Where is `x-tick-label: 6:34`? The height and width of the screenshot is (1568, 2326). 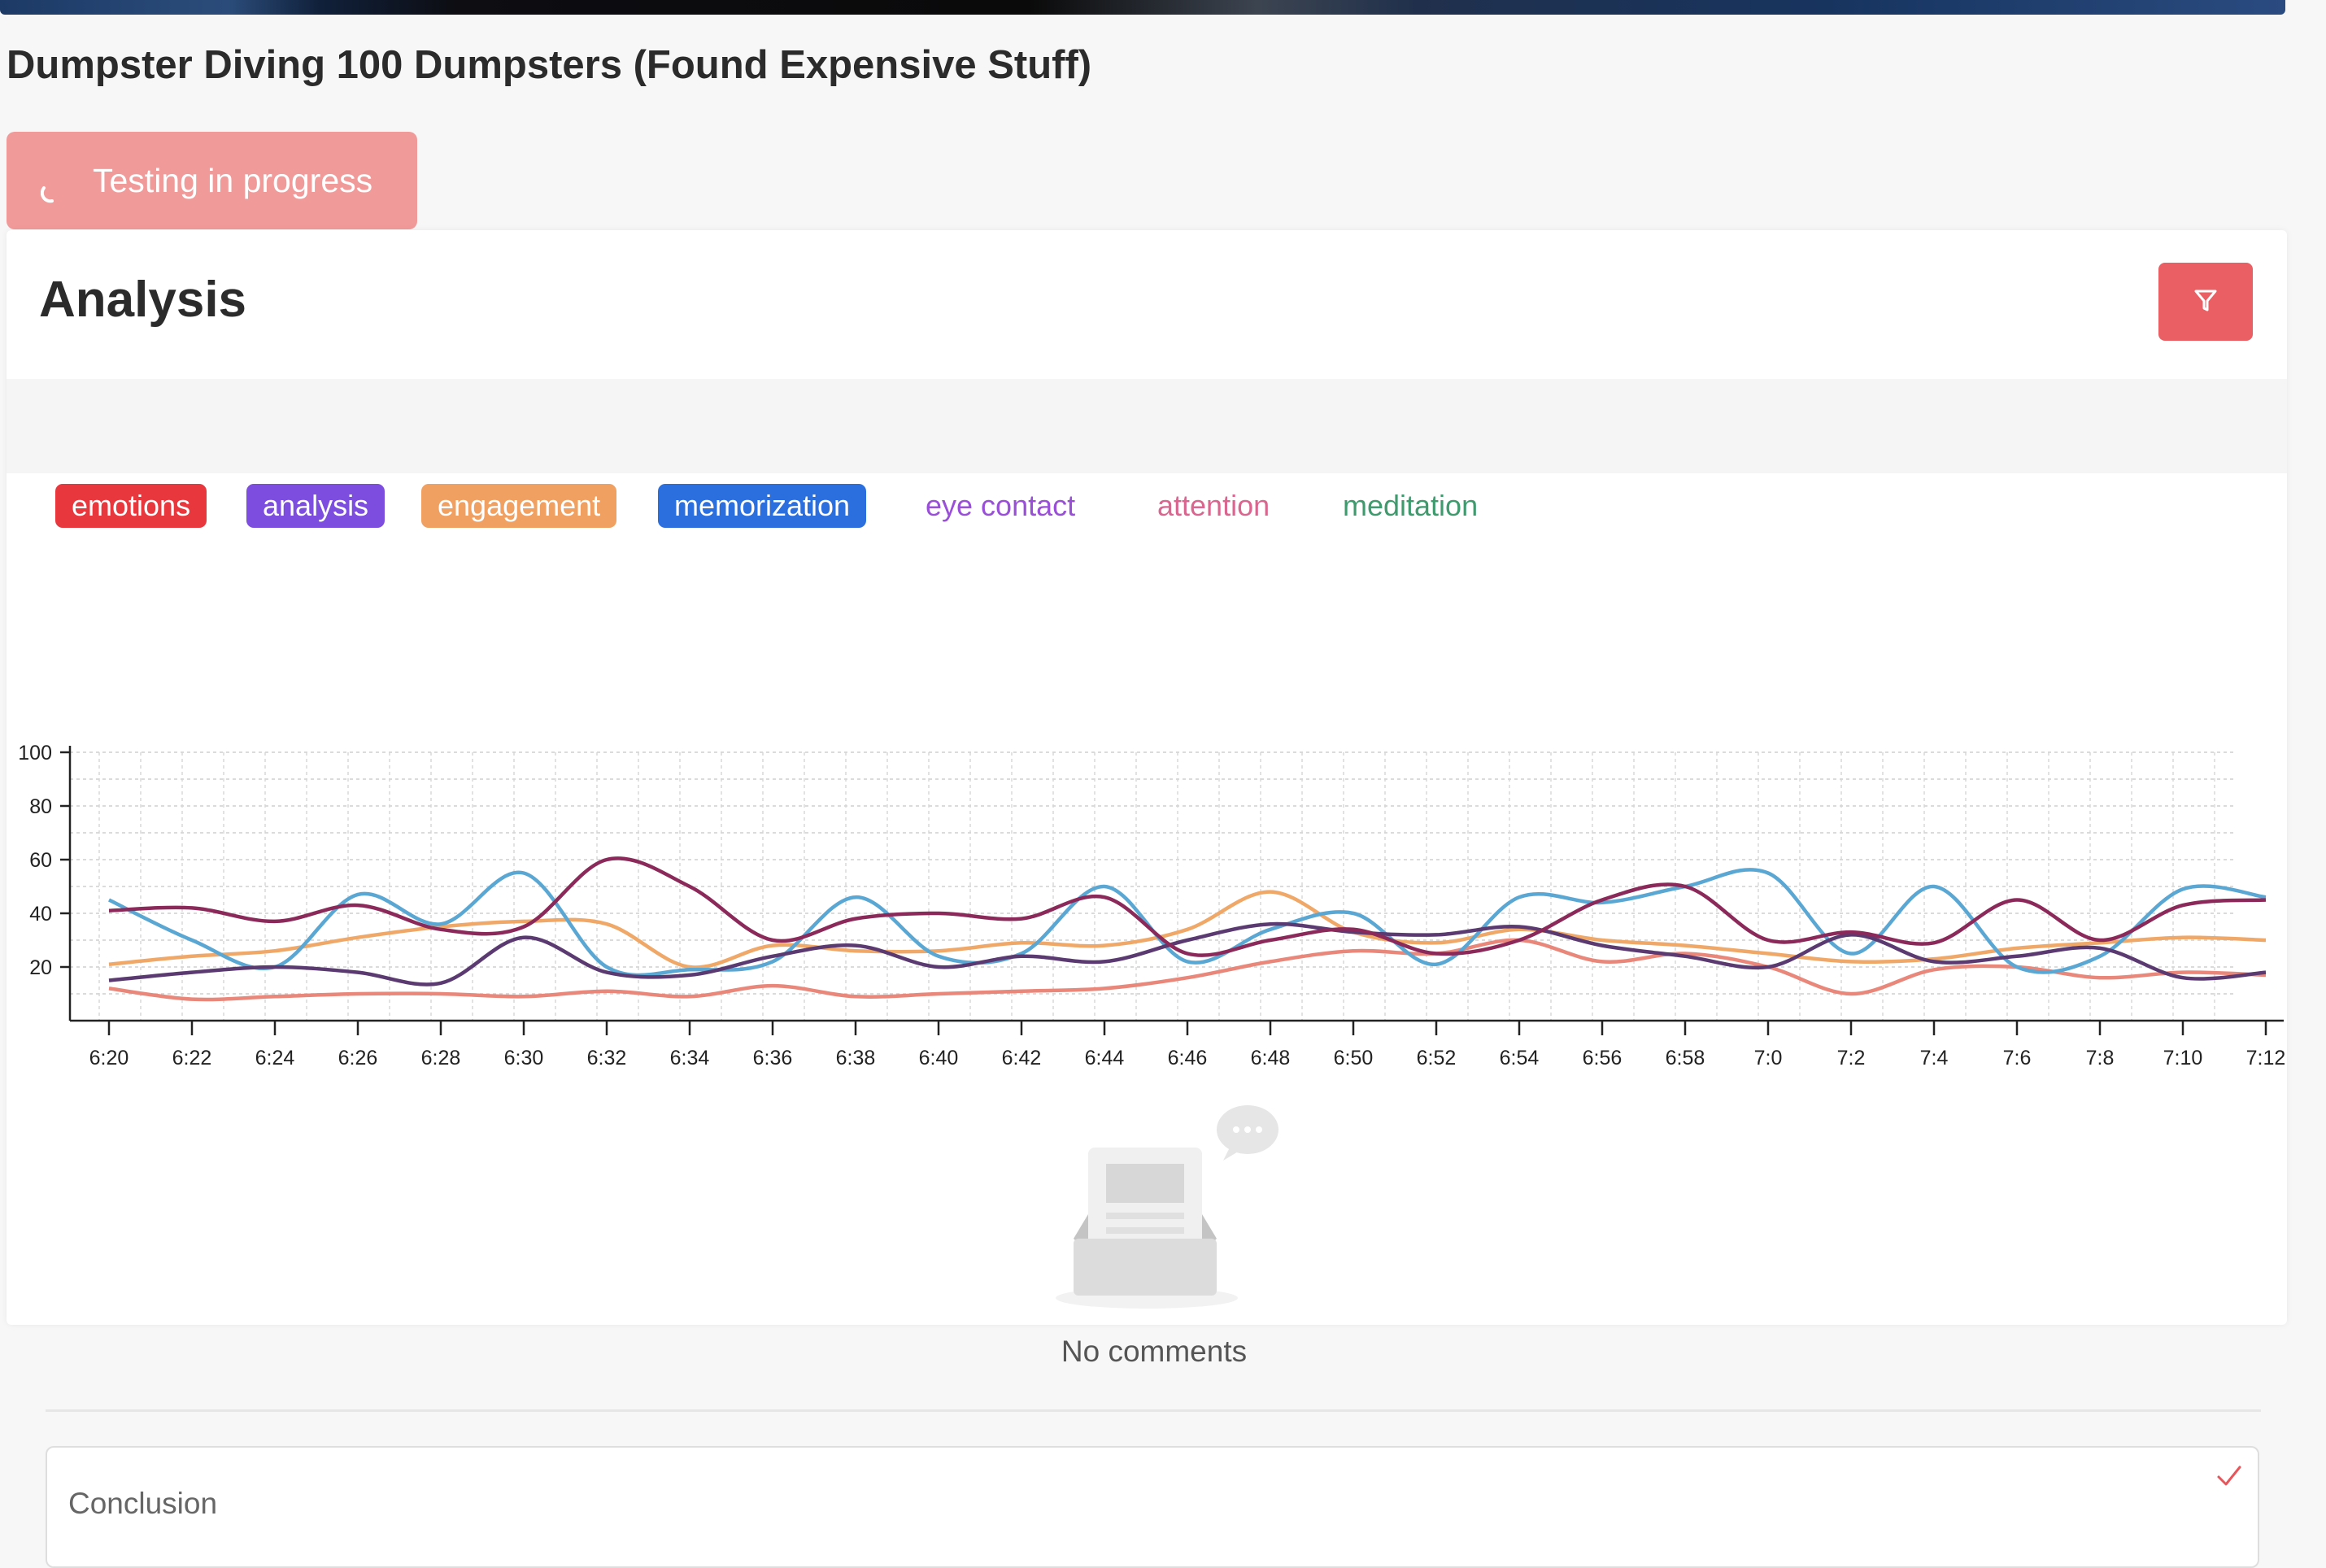 x-tick-label: 6:34 is located at coordinates (690, 1058).